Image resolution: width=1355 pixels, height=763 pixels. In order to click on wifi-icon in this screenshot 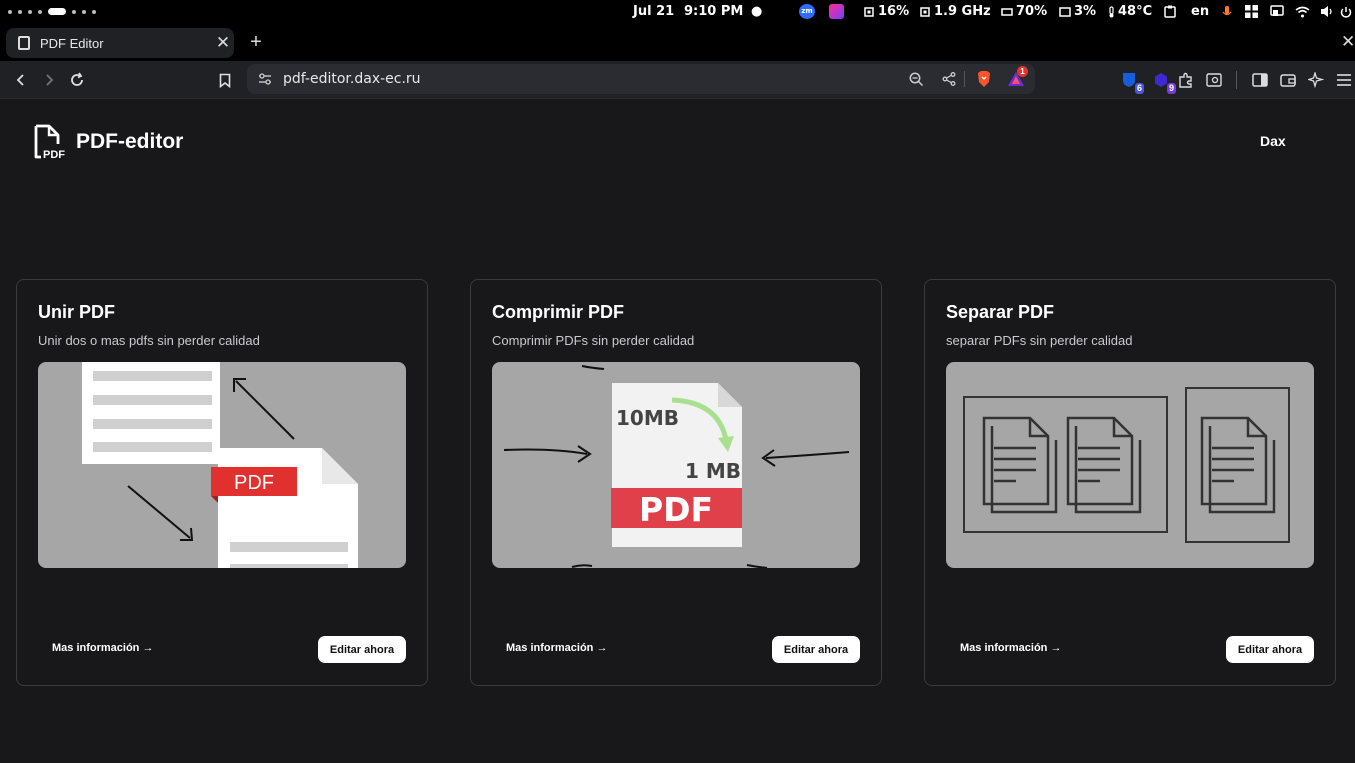, I will do `click(1302, 11)`.